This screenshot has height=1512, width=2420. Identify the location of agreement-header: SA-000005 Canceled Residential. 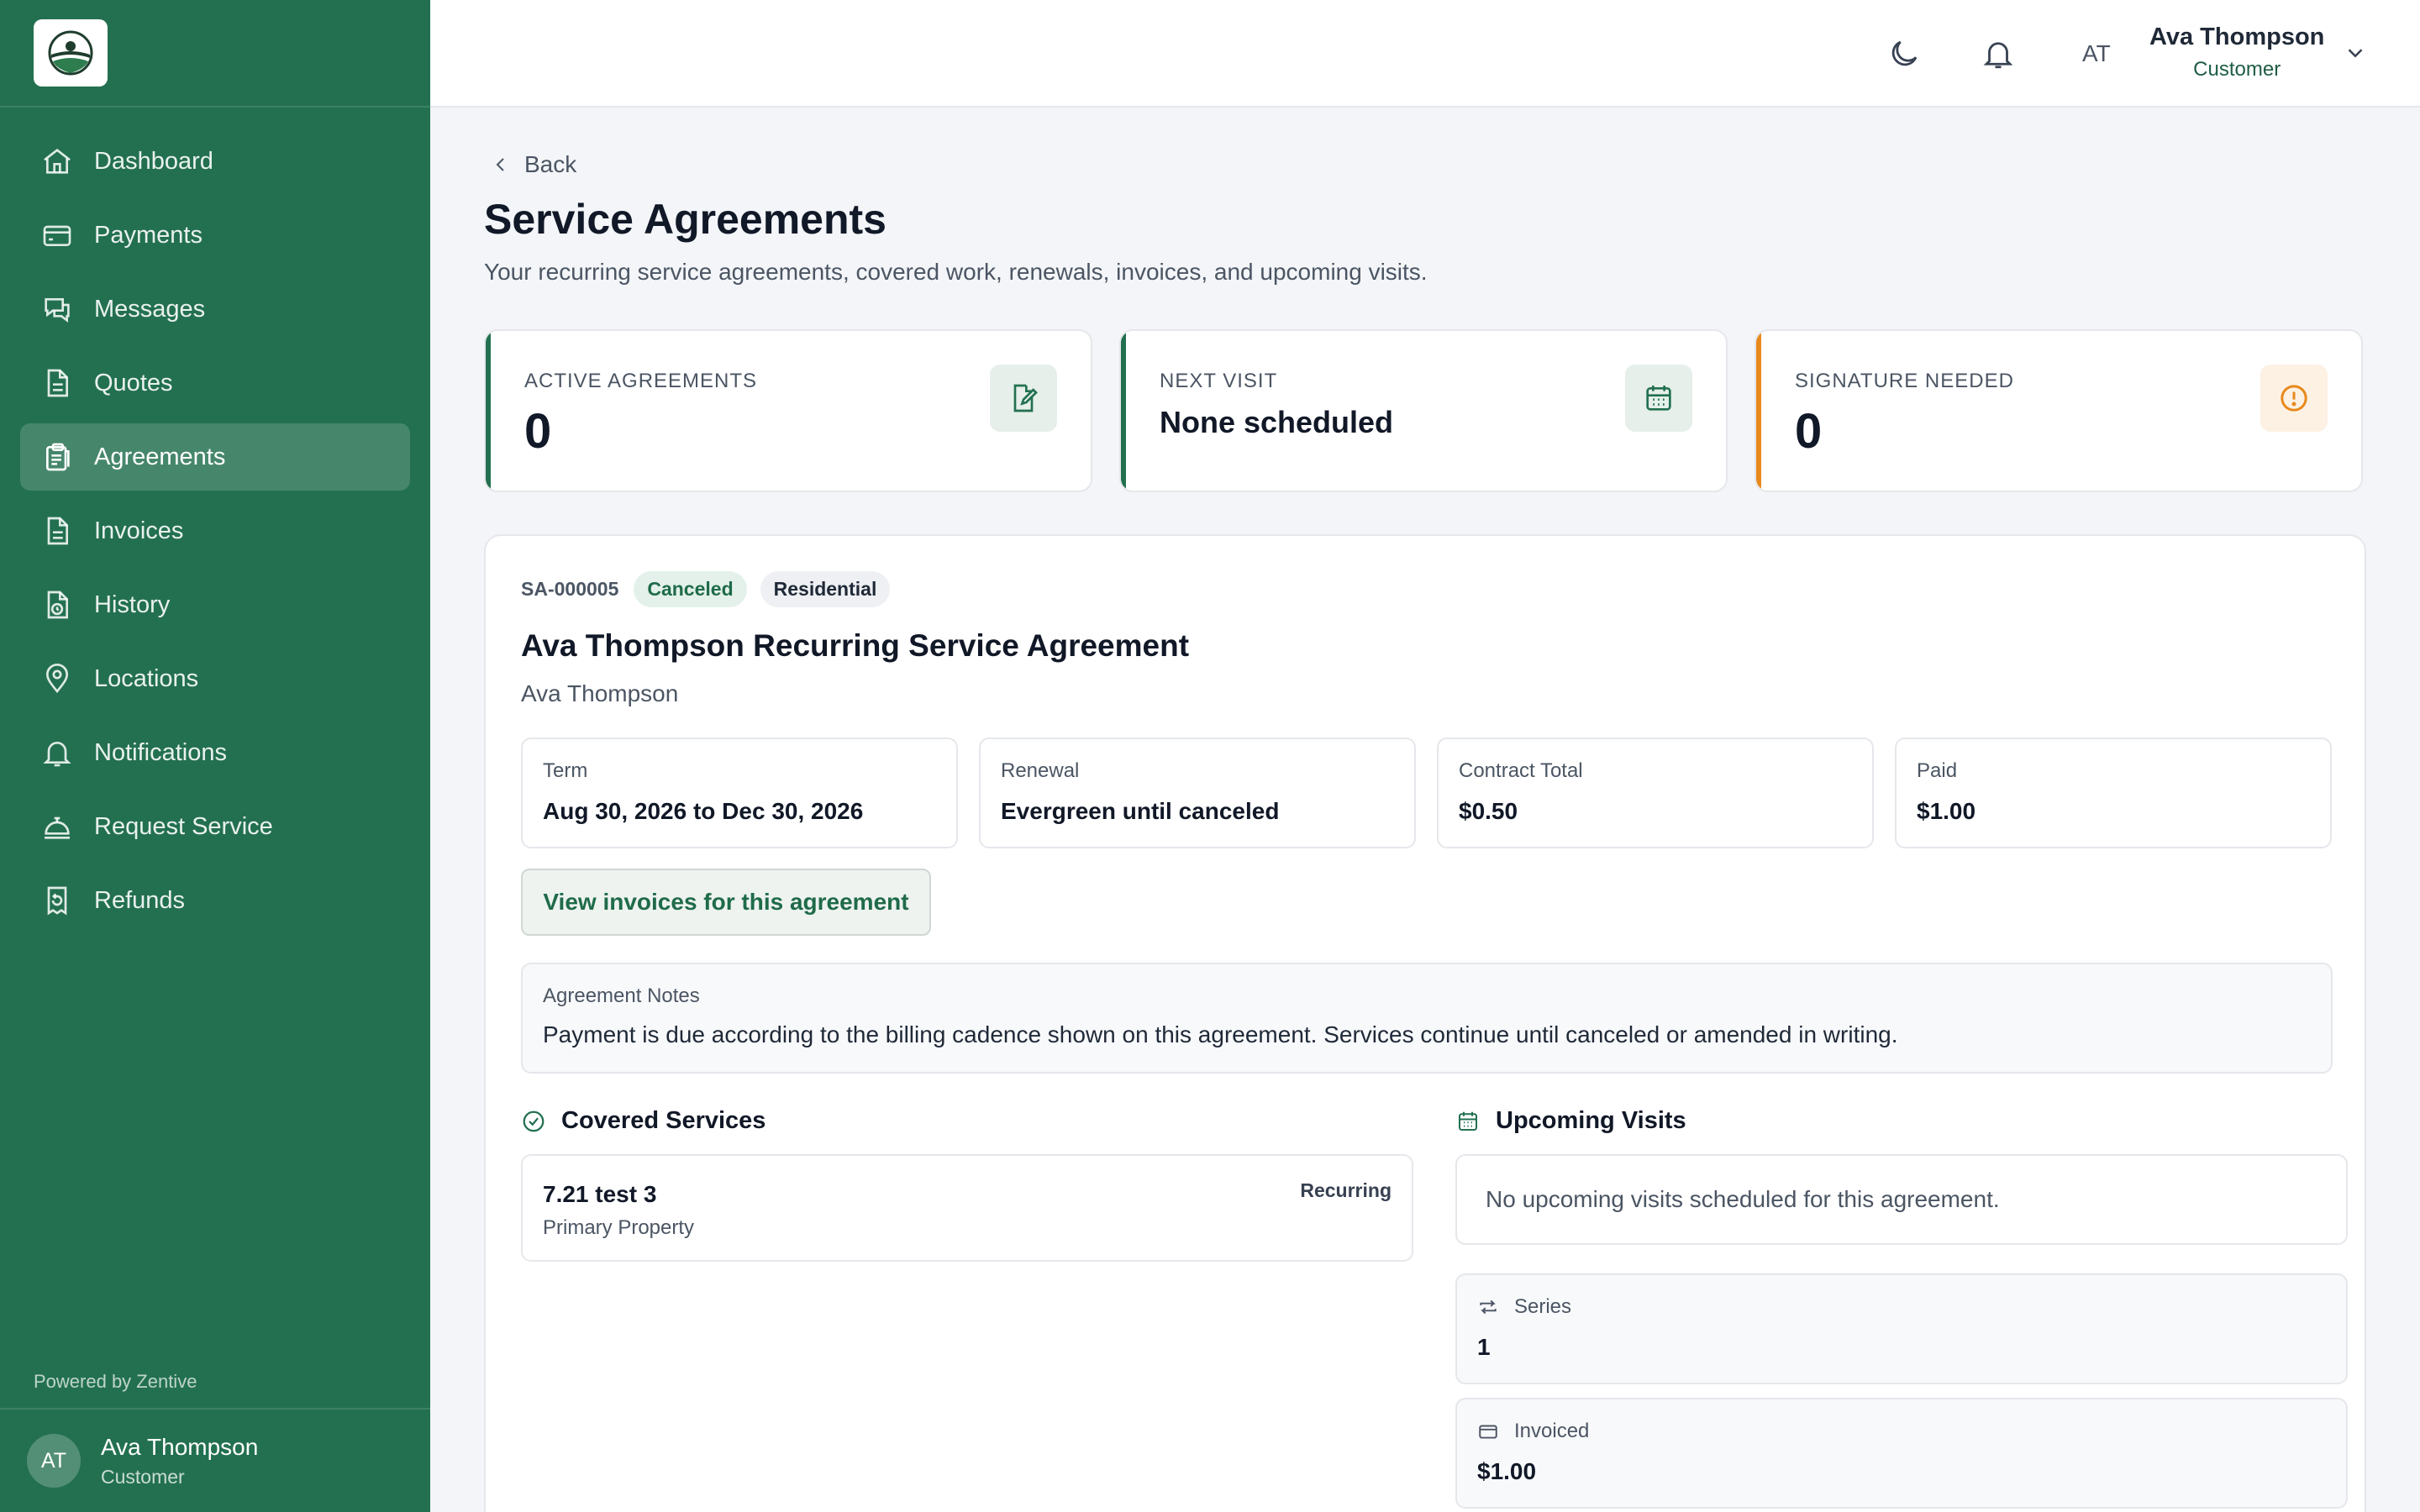
(712, 589).